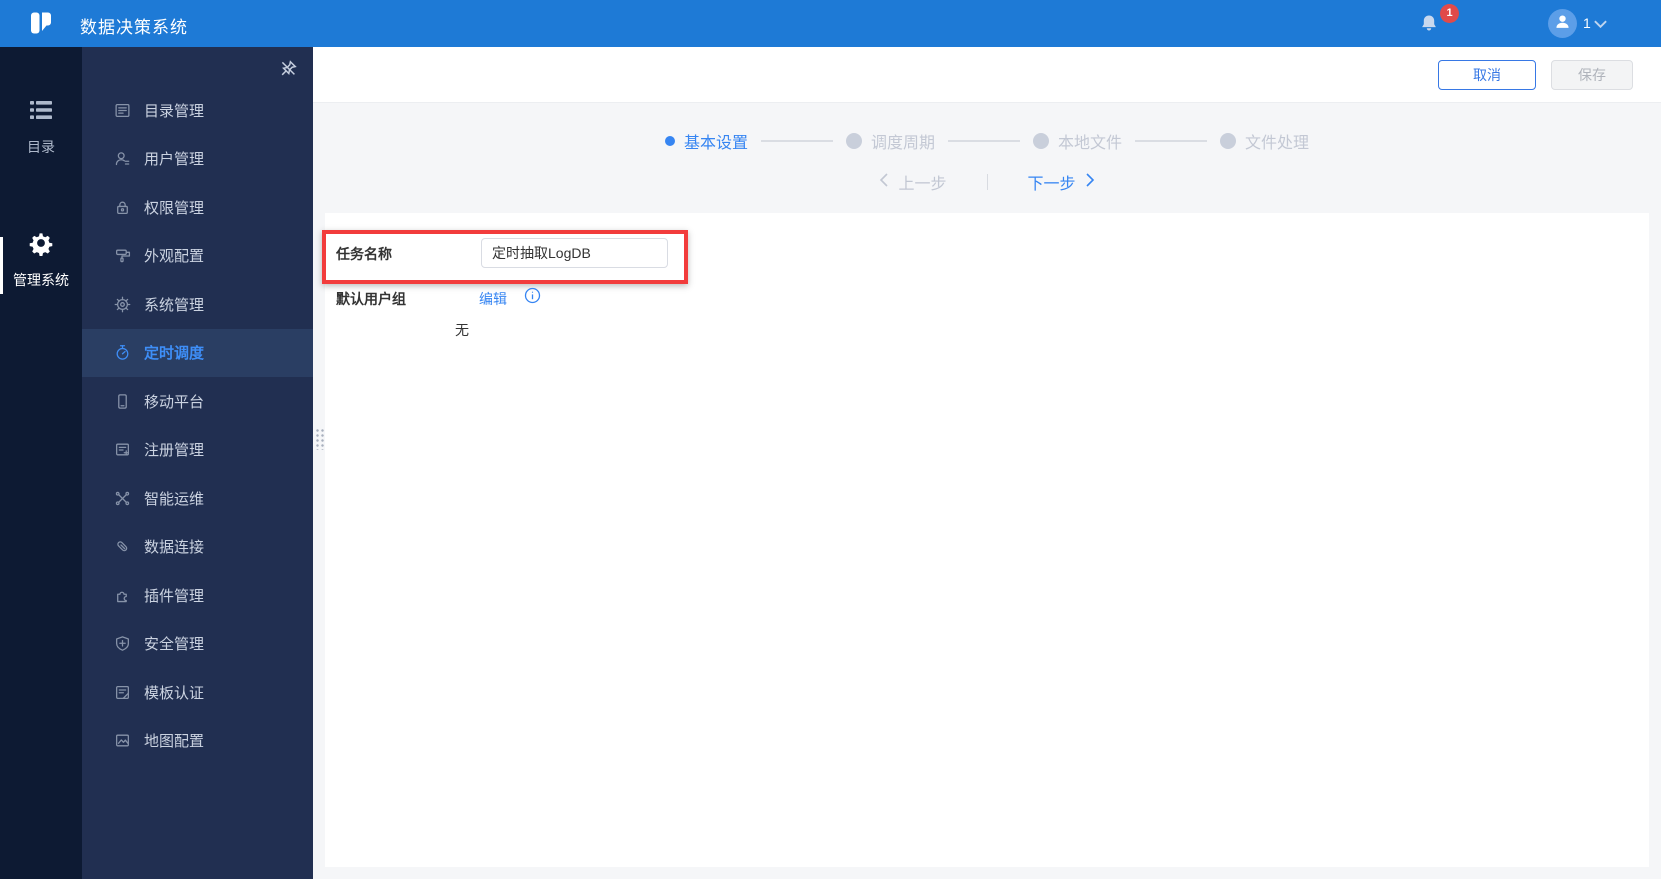  I want to click on gear-solid-icon, so click(41, 243).